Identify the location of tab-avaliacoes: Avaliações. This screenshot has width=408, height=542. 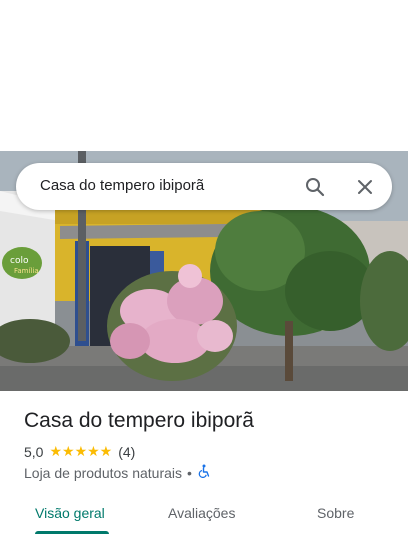
(201, 513).